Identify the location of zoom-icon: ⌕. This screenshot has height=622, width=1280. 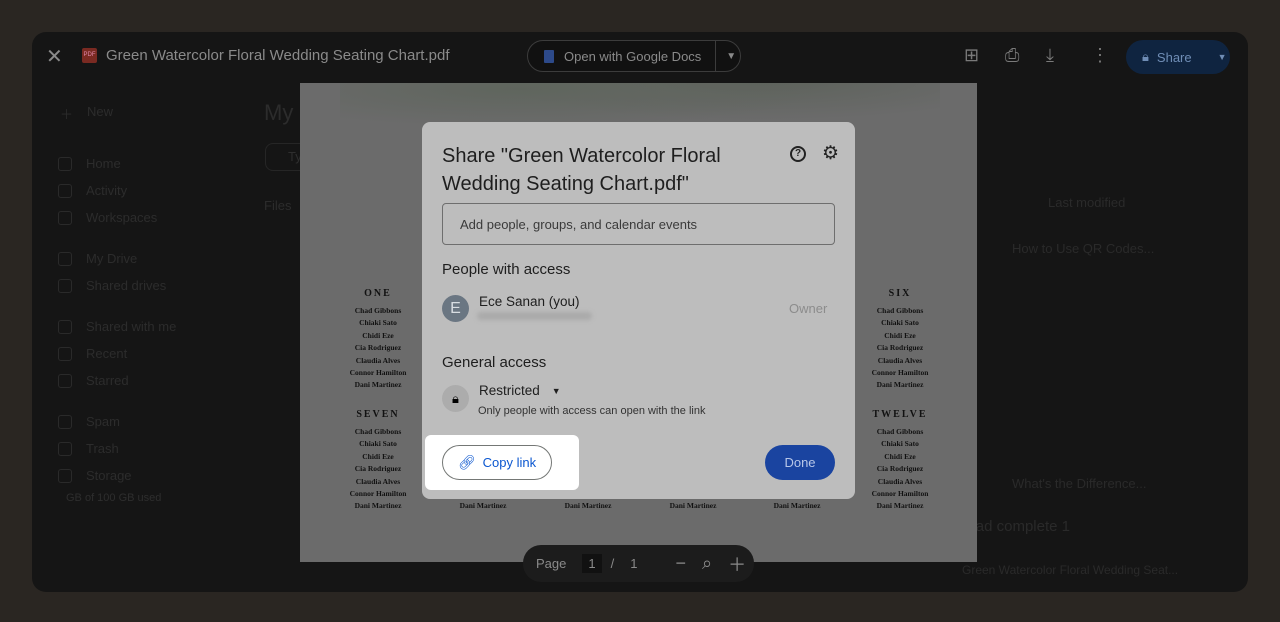
(707, 563).